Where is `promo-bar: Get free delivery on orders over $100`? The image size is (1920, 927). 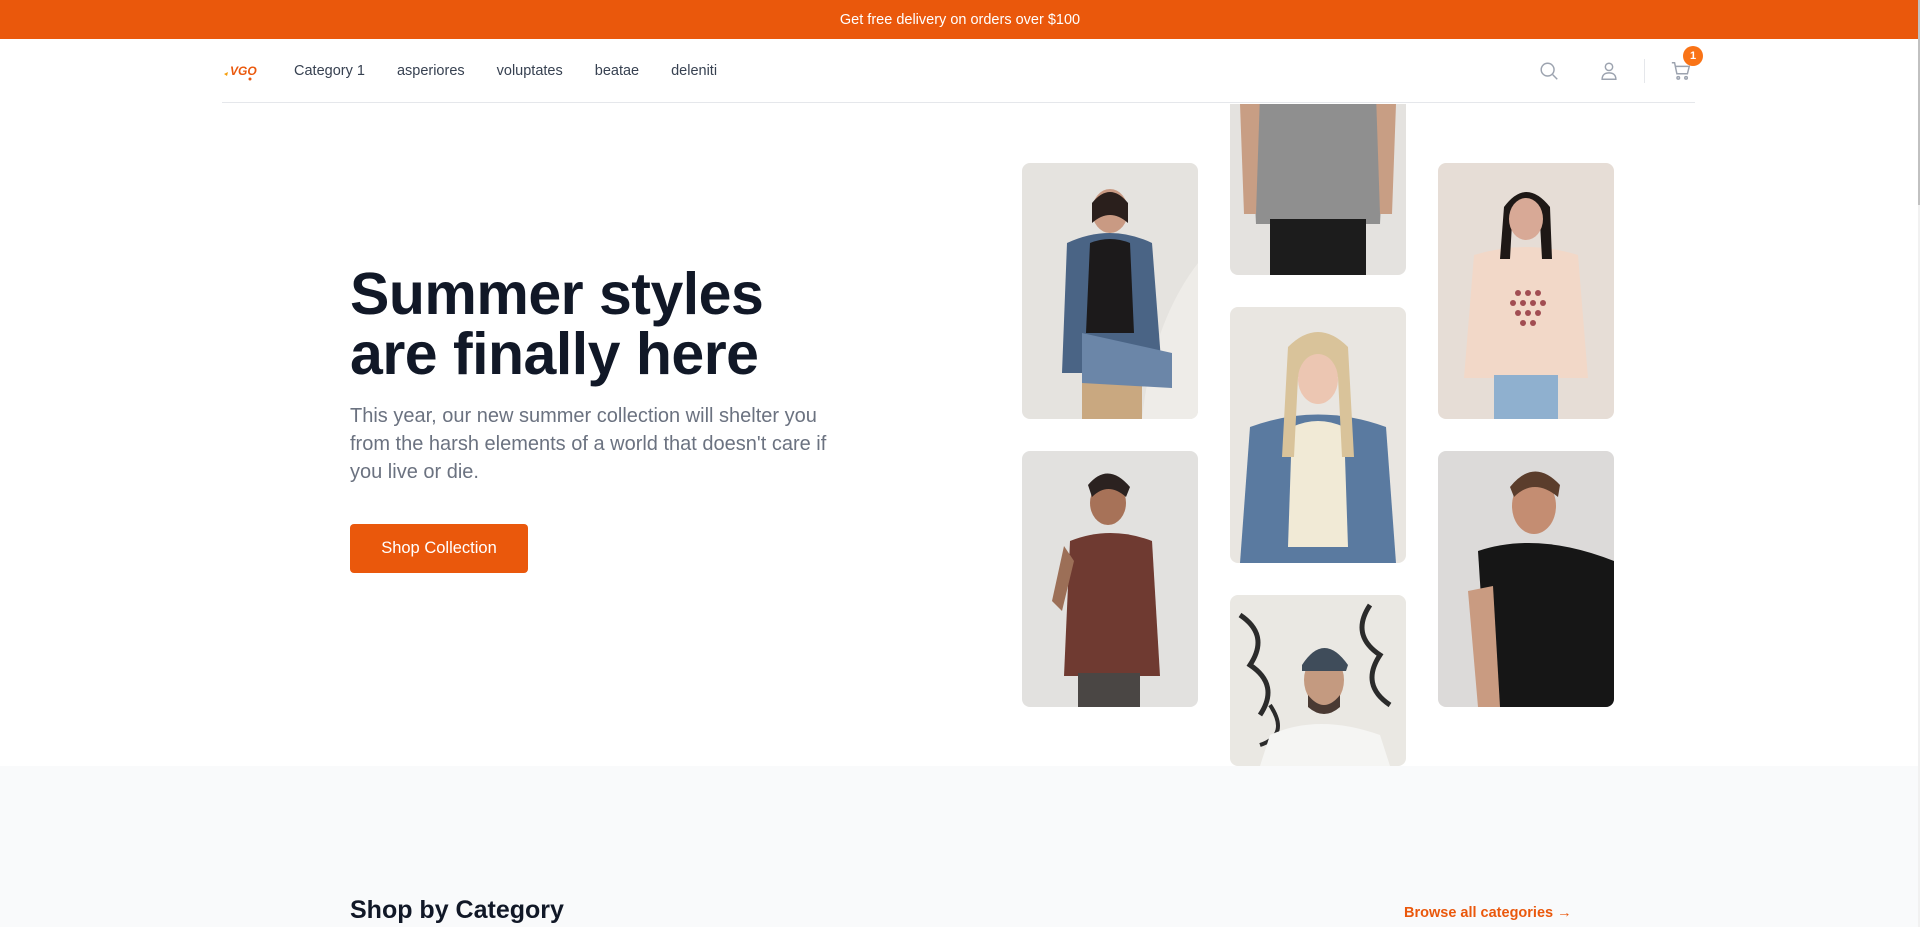 promo-bar: Get free delivery on orders over $100 is located at coordinates (960, 19).